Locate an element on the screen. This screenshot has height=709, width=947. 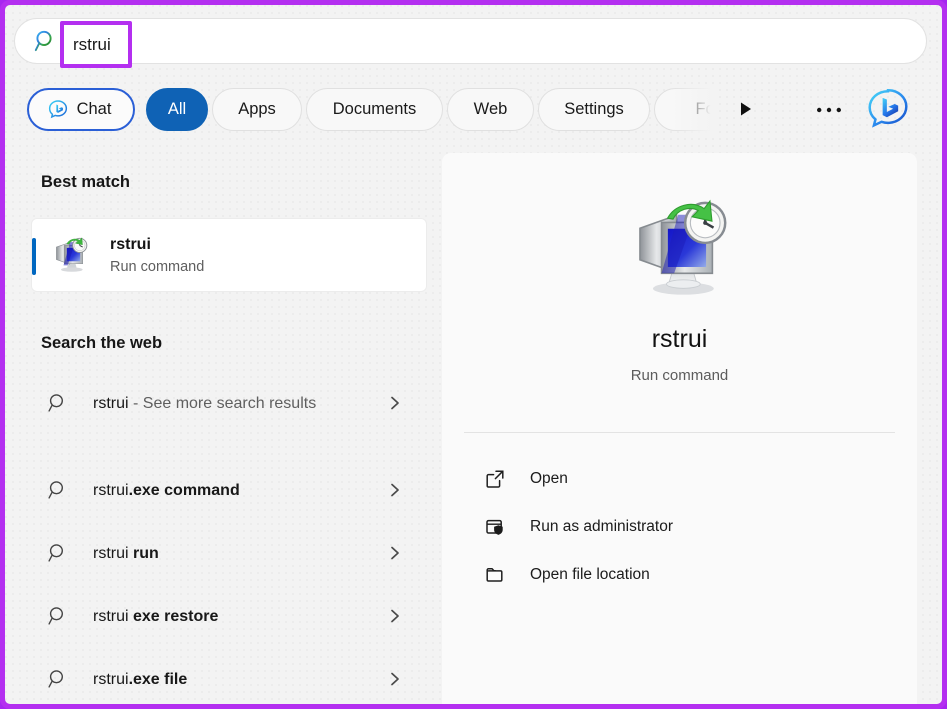
web-suggestion-label: rstrui.exe file is located at coordinates (227, 679).